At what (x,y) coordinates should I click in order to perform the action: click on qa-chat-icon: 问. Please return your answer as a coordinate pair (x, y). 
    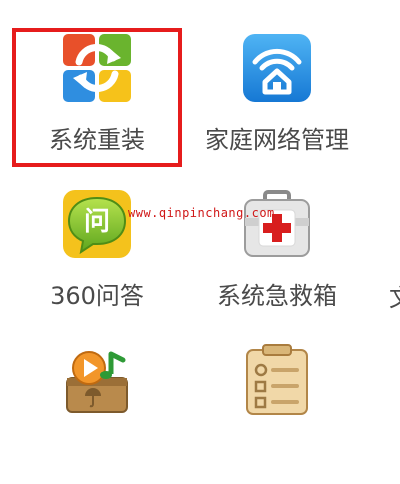
    Looking at the image, I should click on (97, 224).